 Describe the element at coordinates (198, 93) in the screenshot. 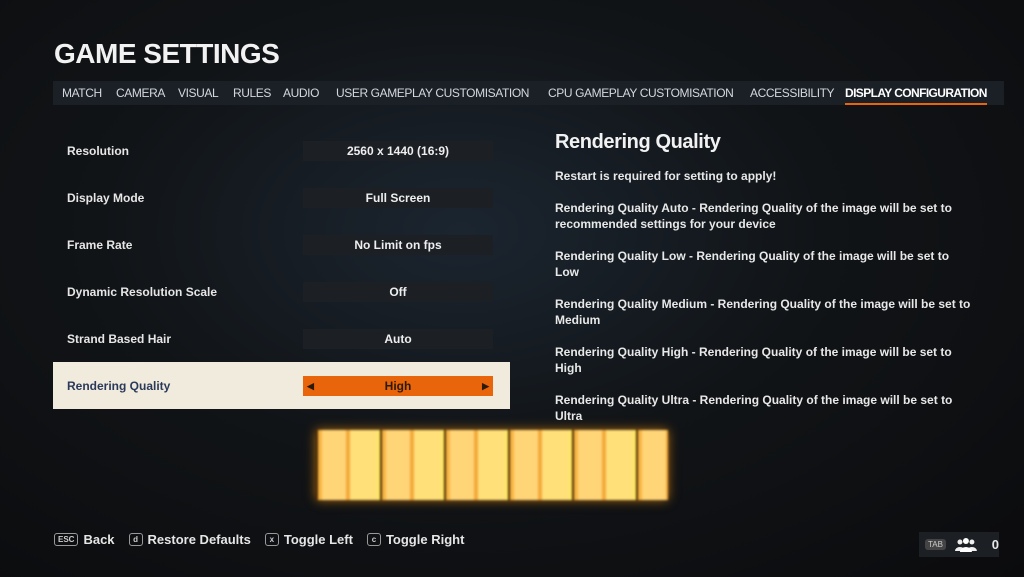

I see `tab-visual: VISUAL` at that location.